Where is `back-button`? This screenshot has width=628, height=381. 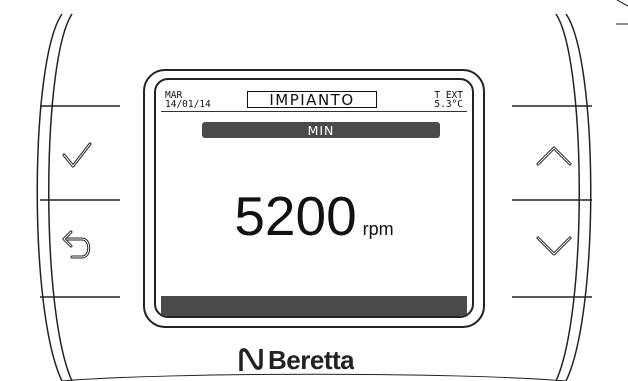
back-button is located at coordinates (77, 247).